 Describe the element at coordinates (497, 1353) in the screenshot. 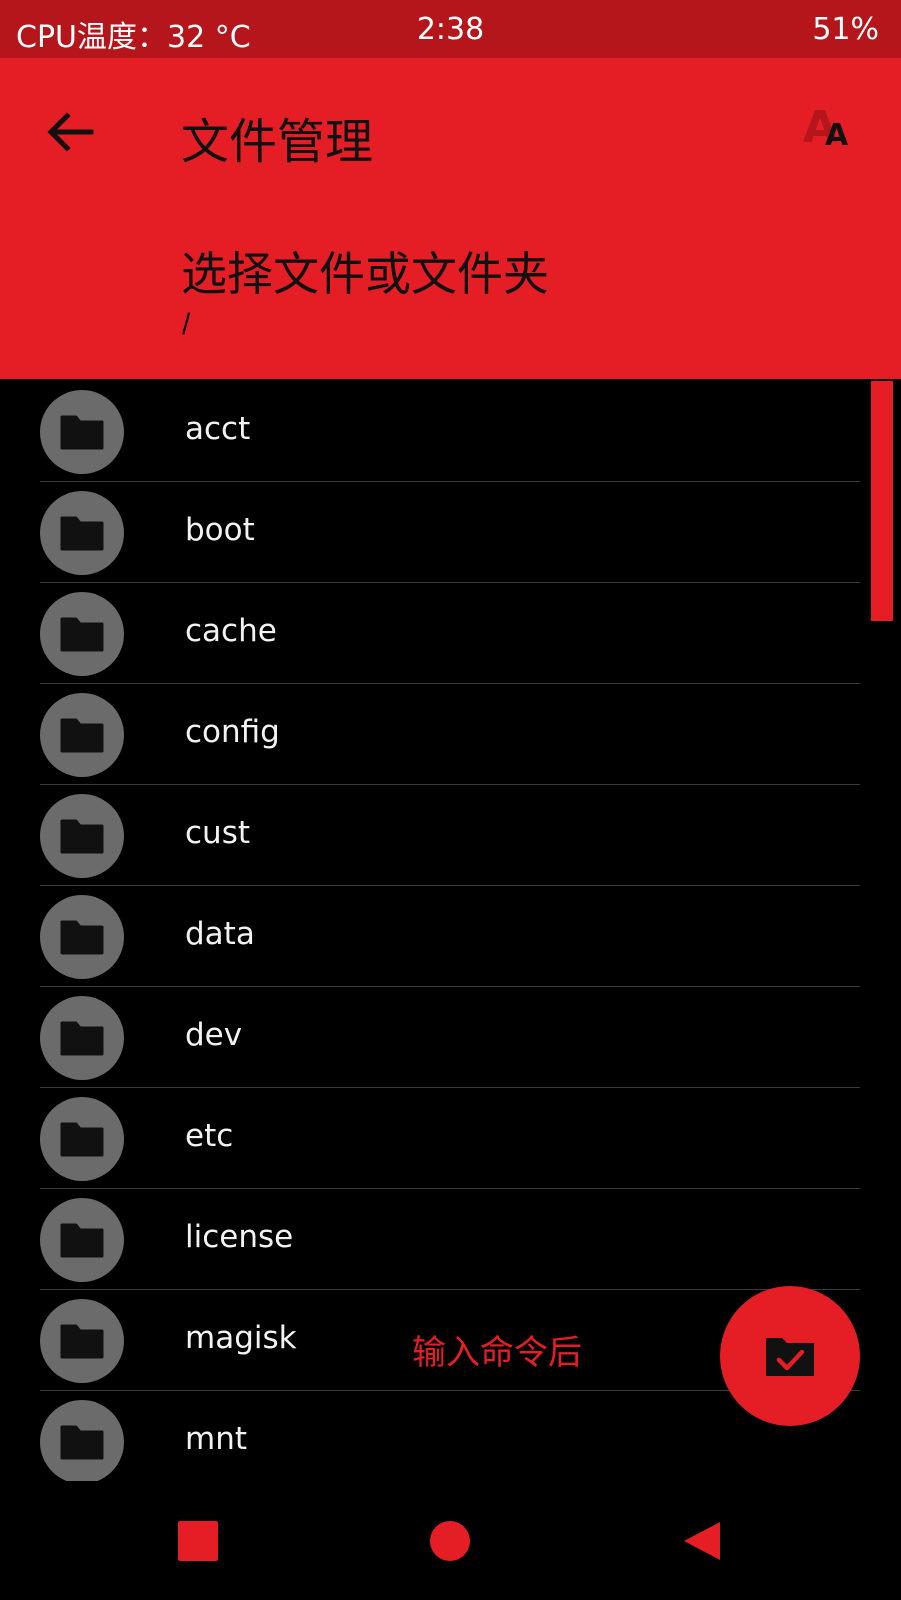

I see `overlay-note: 输入命令后` at that location.